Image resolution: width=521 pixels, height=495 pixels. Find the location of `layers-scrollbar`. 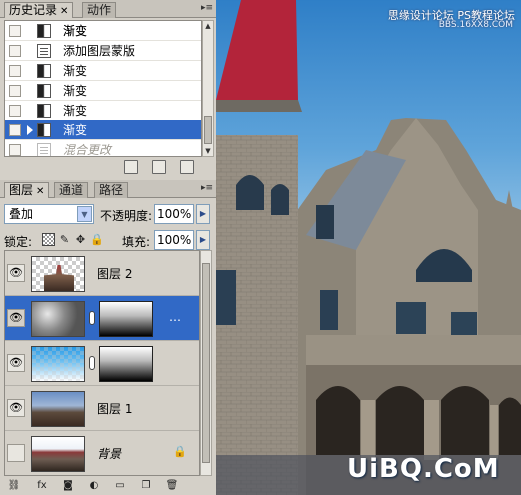

layers-scrollbar is located at coordinates (206, 363).